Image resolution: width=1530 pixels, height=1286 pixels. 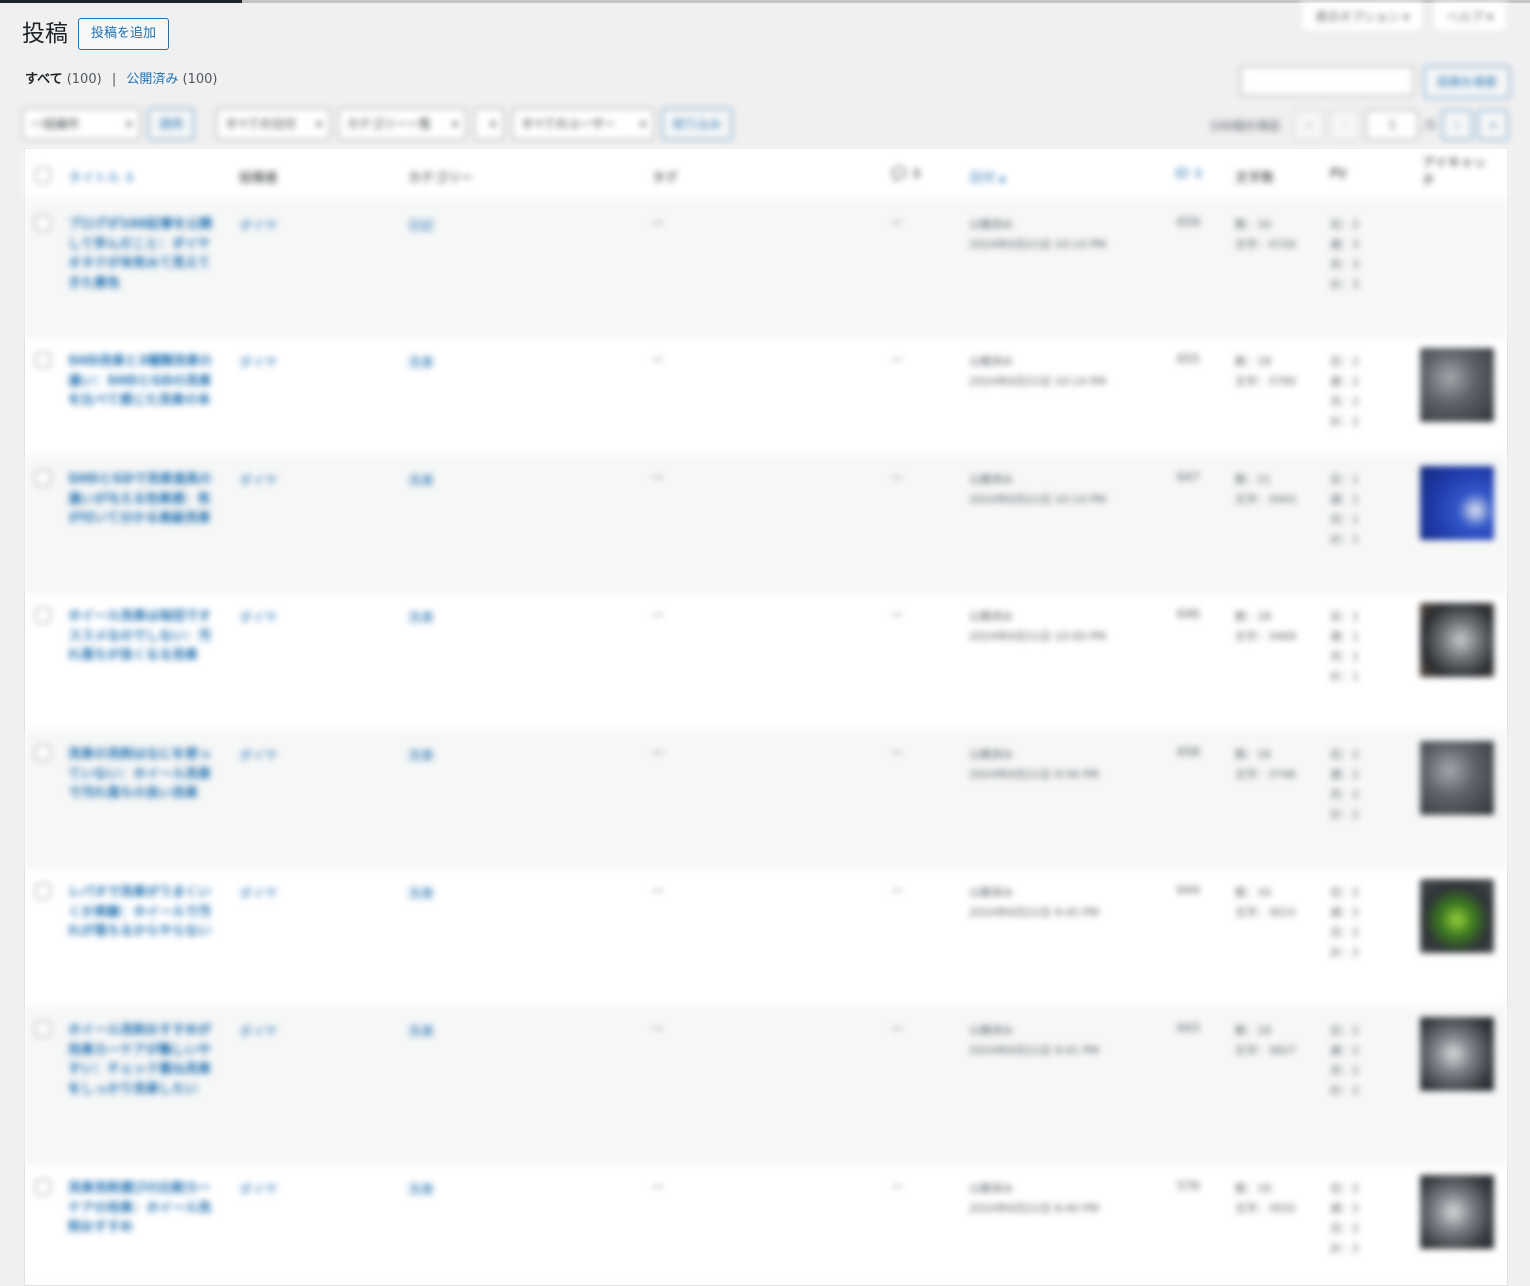 What do you see at coordinates (665, 178) in the screenshot?
I see `column-tags: タグ` at bounding box center [665, 178].